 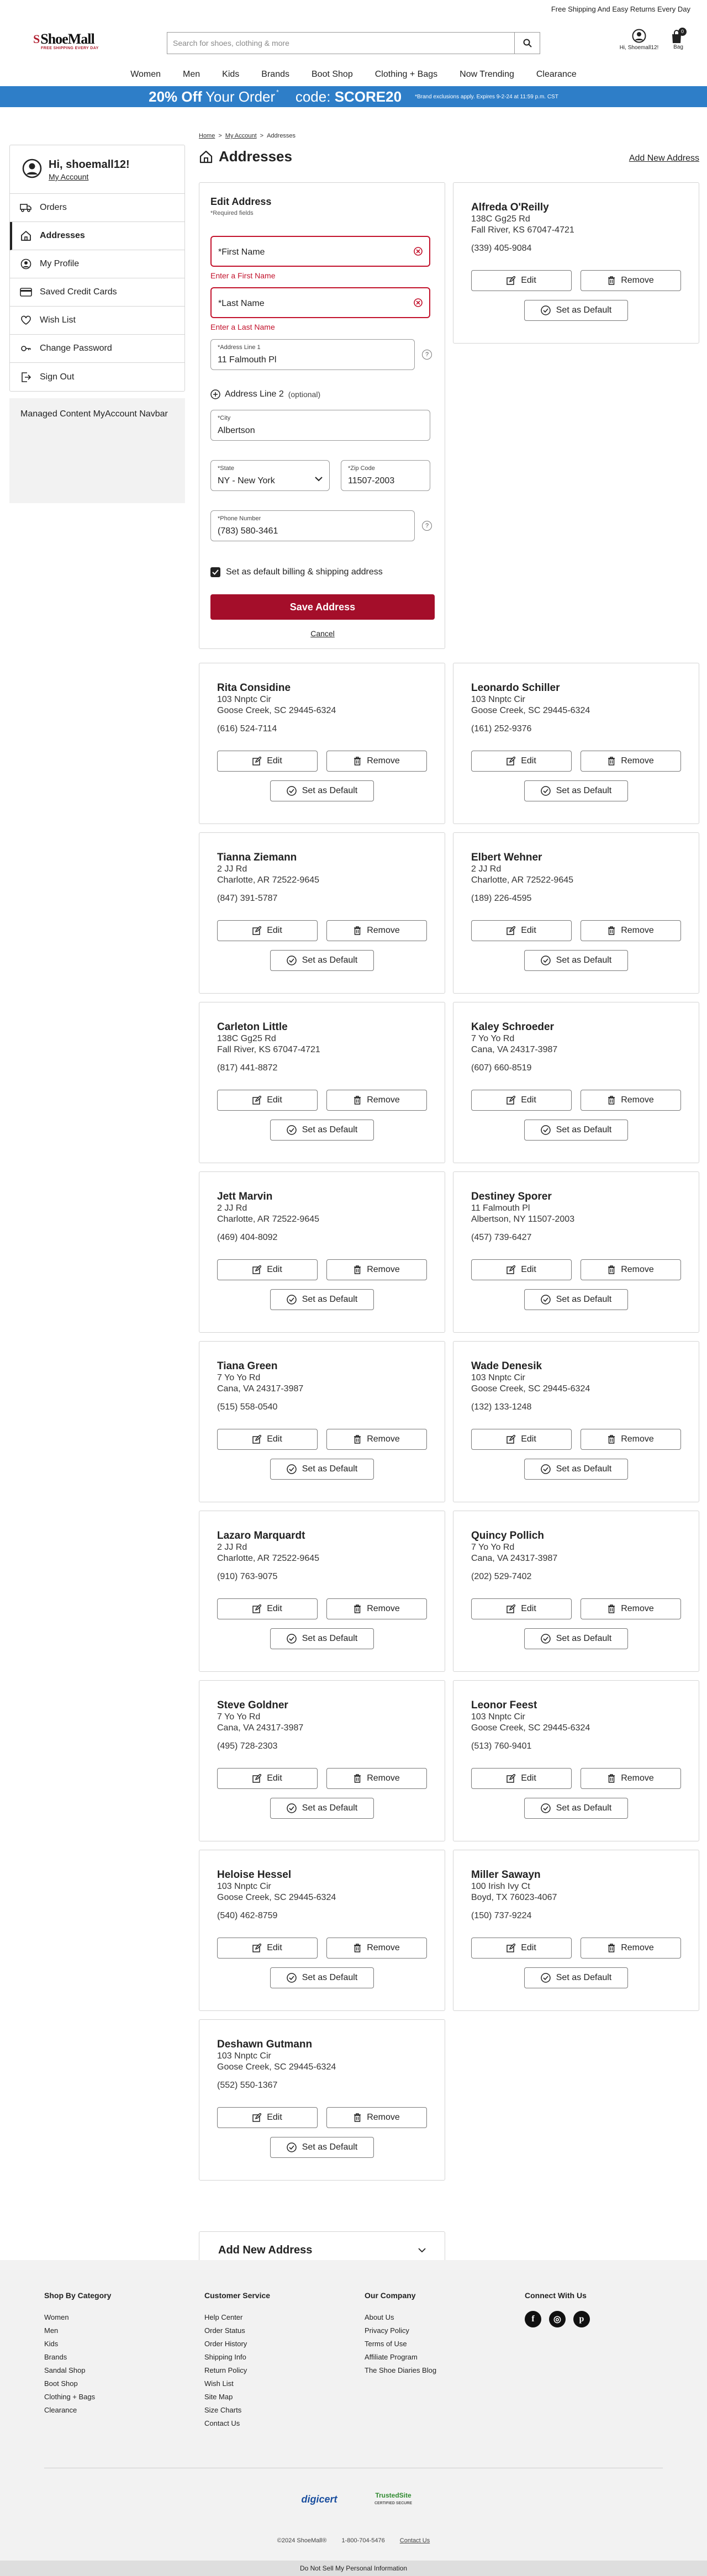 What do you see at coordinates (353, 2568) in the screenshot?
I see `do-not-sell-link: Do Not Sell My Personal Information` at bounding box center [353, 2568].